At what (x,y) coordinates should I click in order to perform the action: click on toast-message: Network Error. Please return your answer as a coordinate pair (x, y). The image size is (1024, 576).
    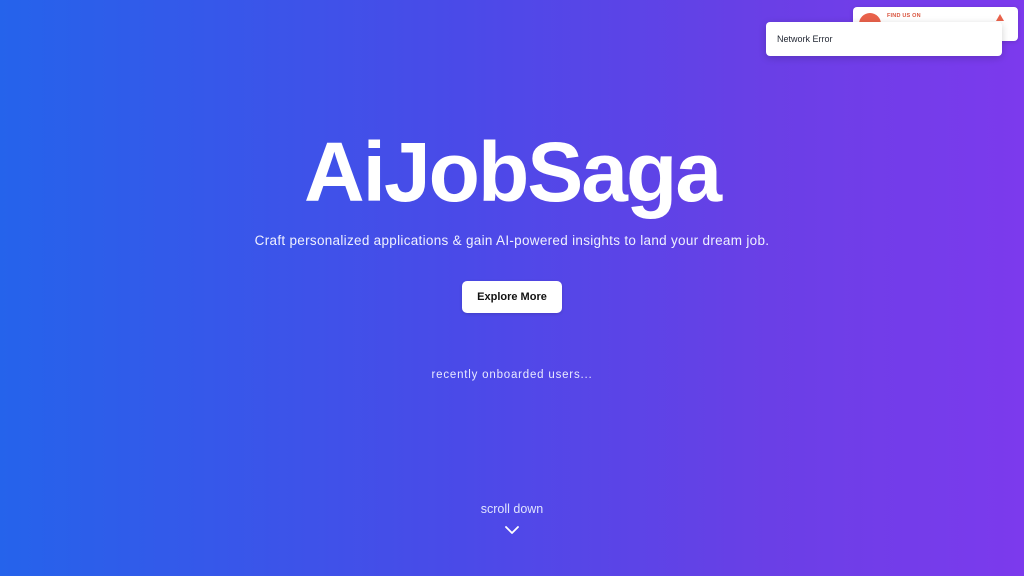
    Looking at the image, I should click on (805, 39).